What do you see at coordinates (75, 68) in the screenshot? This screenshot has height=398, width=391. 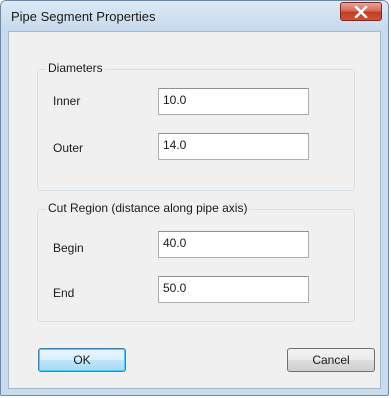 I see `diameters-group-label: Diameters` at bounding box center [75, 68].